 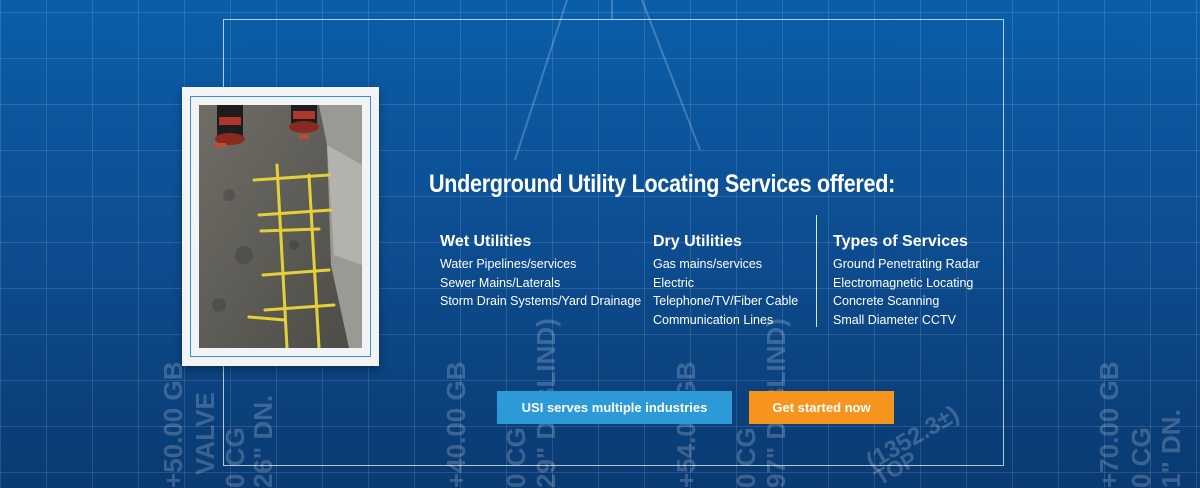 What do you see at coordinates (726, 301) in the screenshot?
I see `list-item: Telephone/TV/Fiber Cable` at bounding box center [726, 301].